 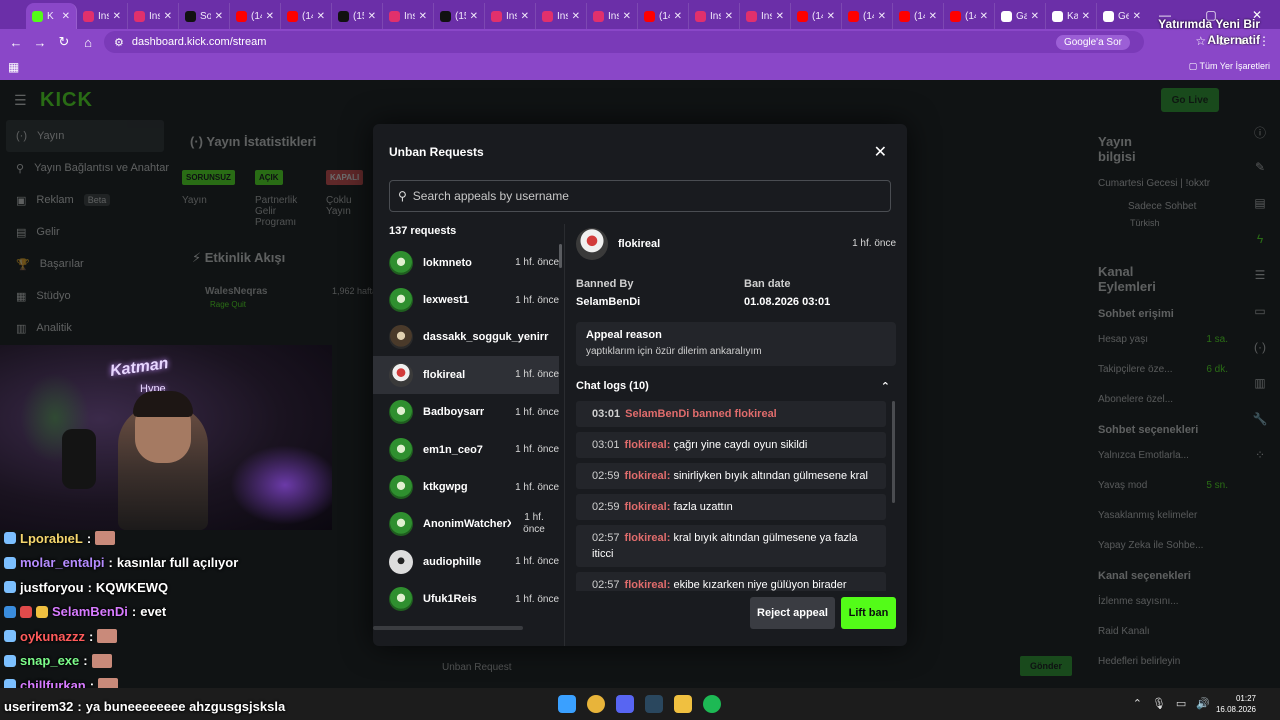 I want to click on wrench-icon: 🔧, so click(x=1260, y=430).